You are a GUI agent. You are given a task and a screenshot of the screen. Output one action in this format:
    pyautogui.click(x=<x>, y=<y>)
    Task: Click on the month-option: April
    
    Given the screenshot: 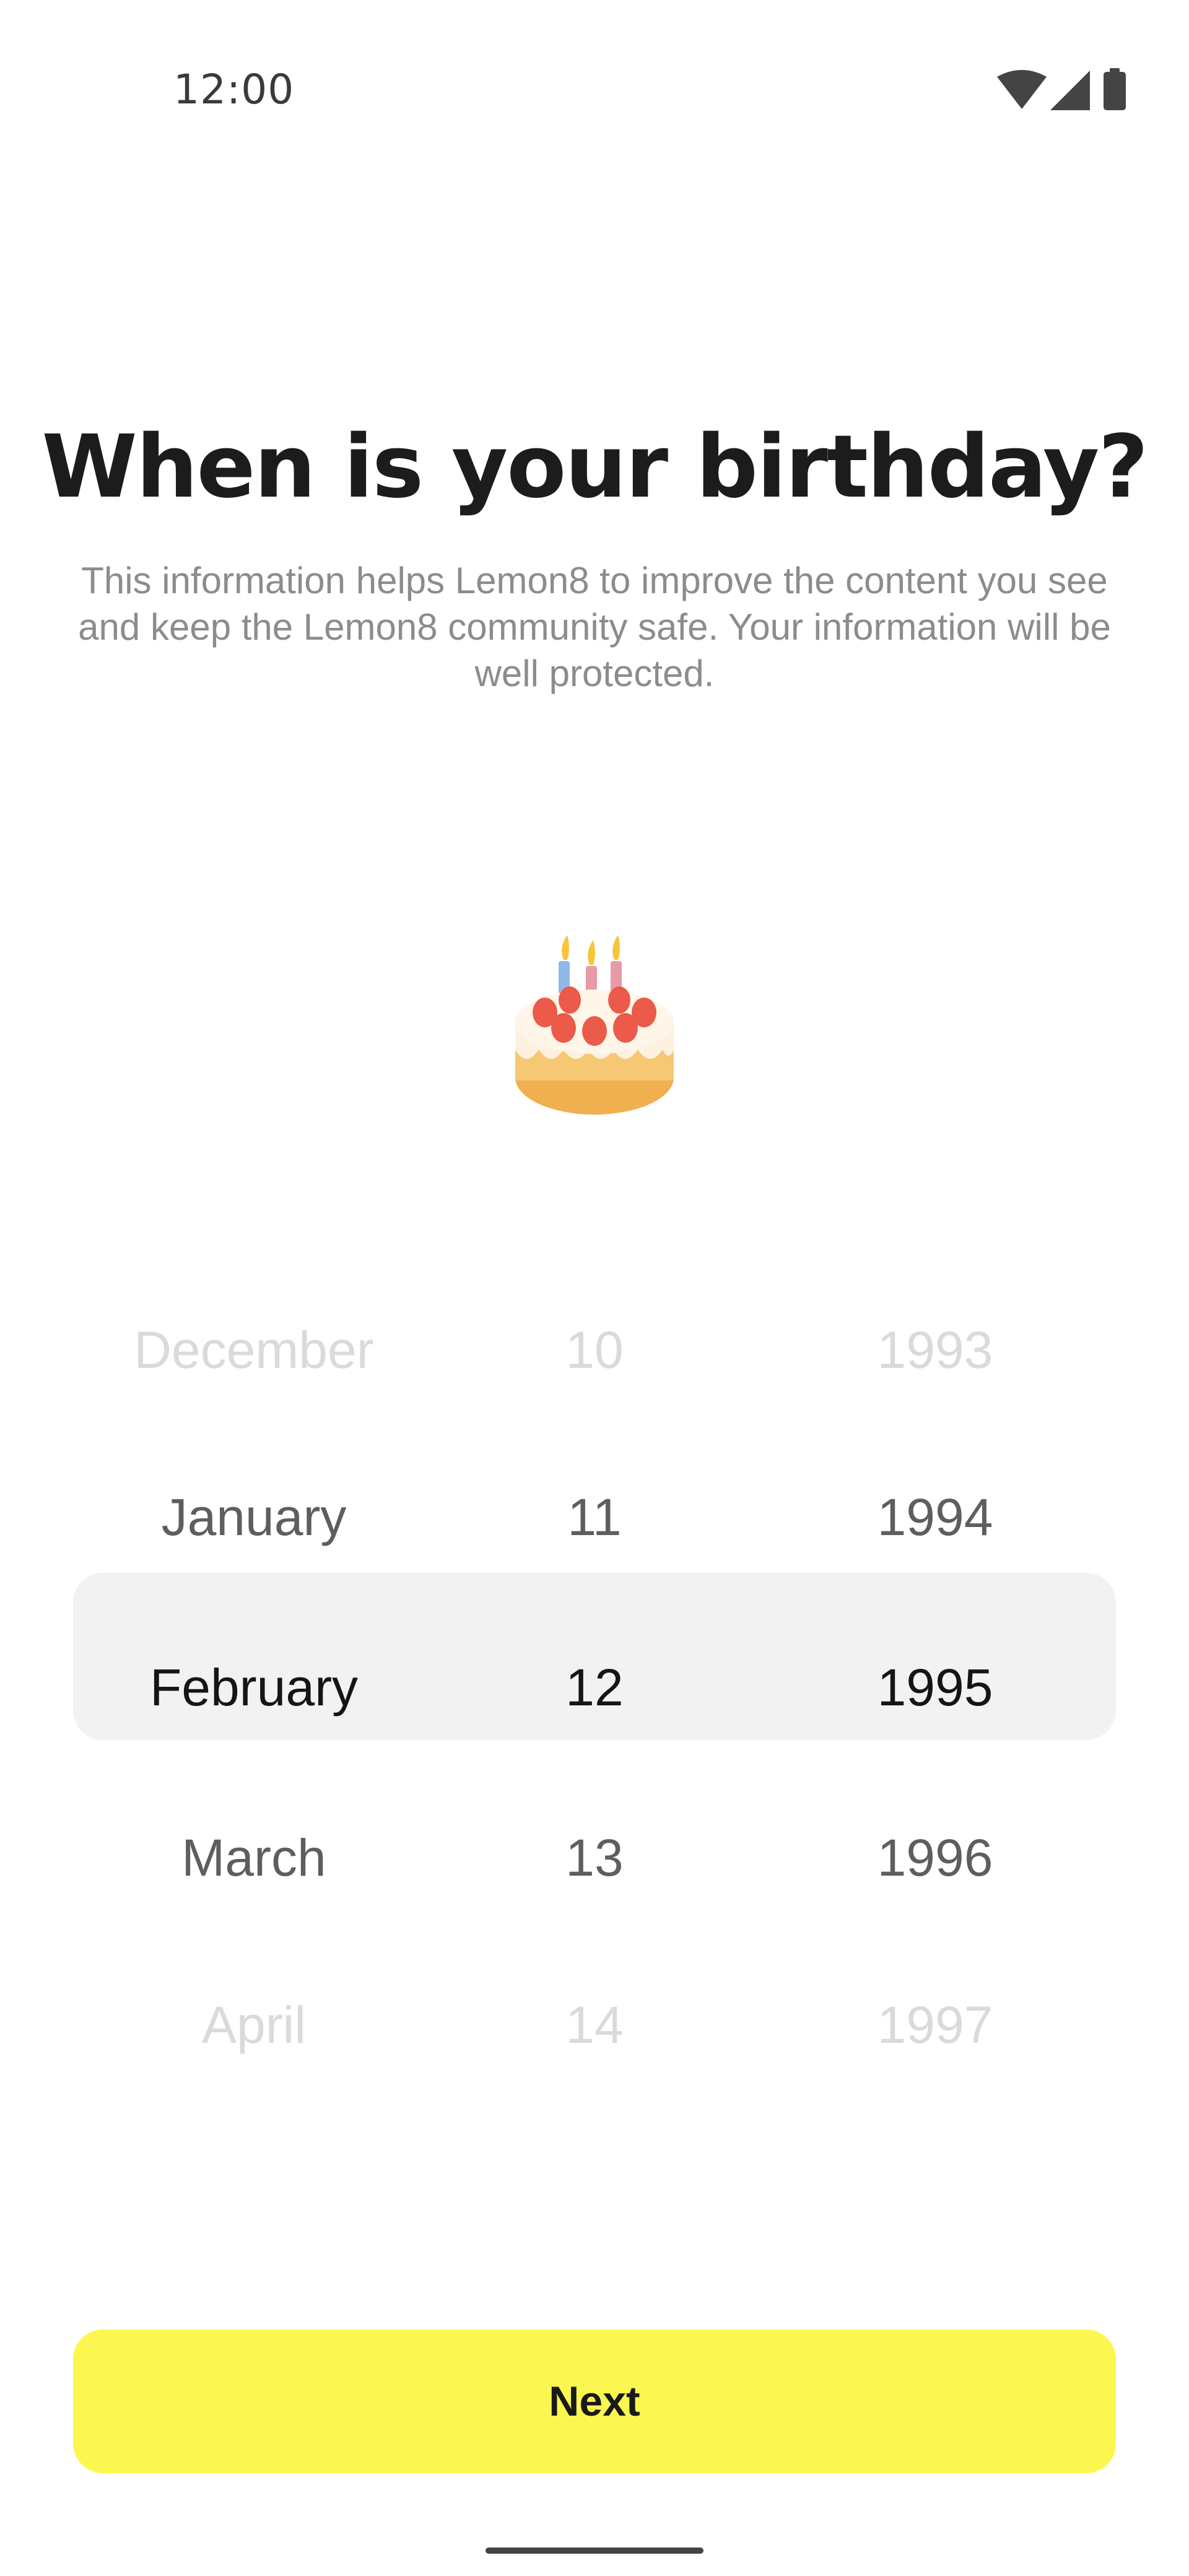 What is the action you would take?
    pyautogui.click(x=254, y=2025)
    